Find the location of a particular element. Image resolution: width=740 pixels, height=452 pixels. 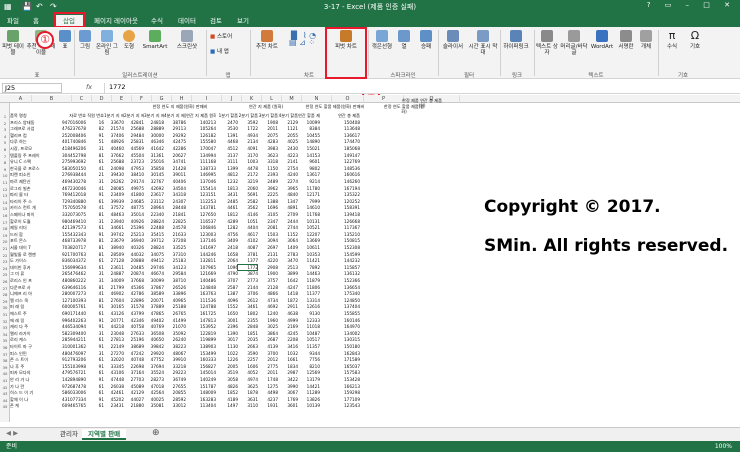

cell: 에스트 주 is located at coordinates (32, 313).